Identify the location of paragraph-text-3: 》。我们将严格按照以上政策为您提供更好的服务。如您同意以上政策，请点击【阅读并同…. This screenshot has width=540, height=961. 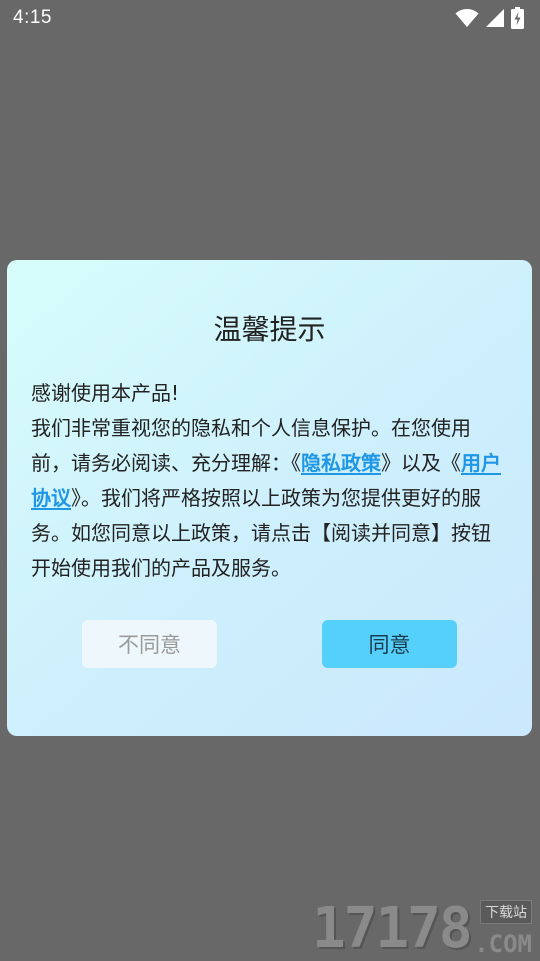
(261, 533).